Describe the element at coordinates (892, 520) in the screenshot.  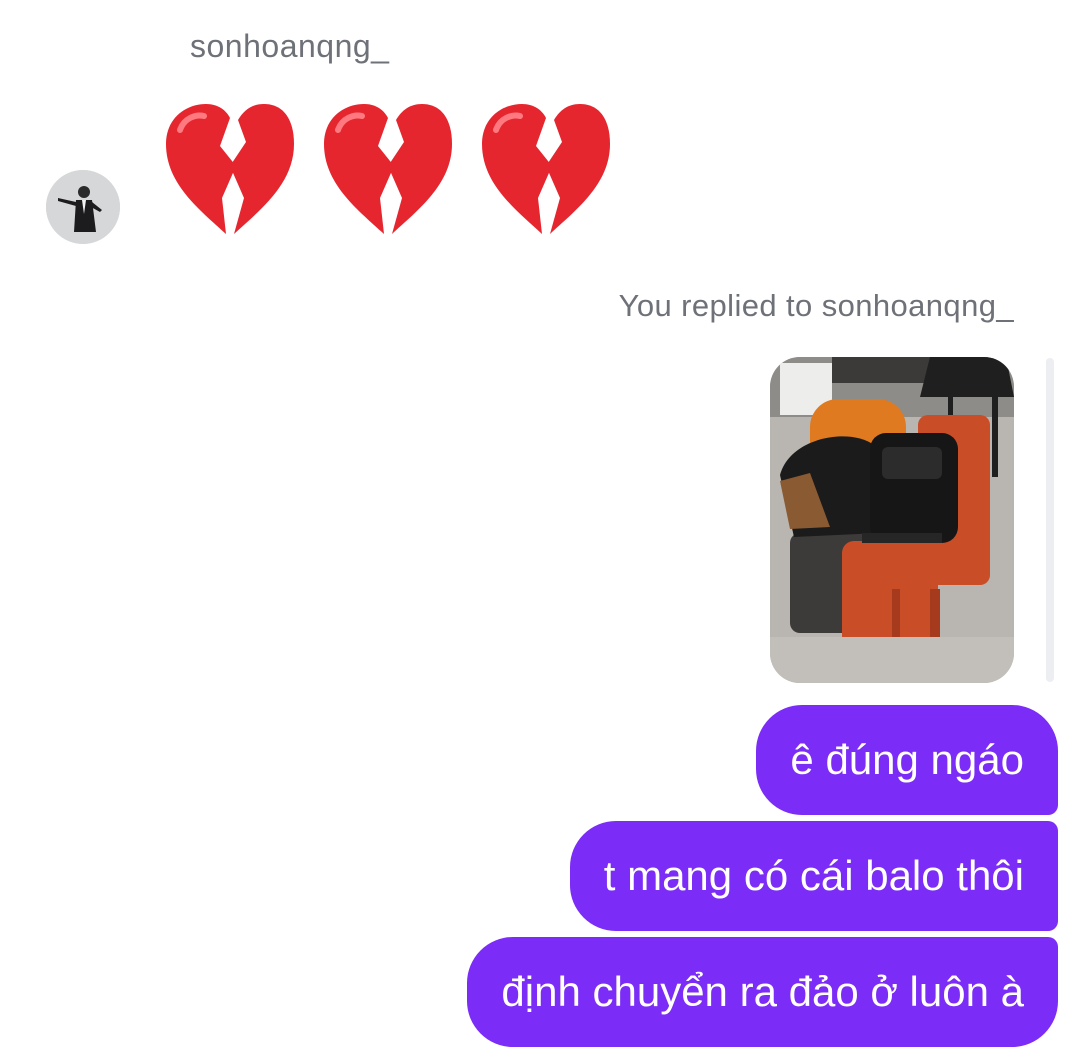
I see `replied-story-image` at that location.